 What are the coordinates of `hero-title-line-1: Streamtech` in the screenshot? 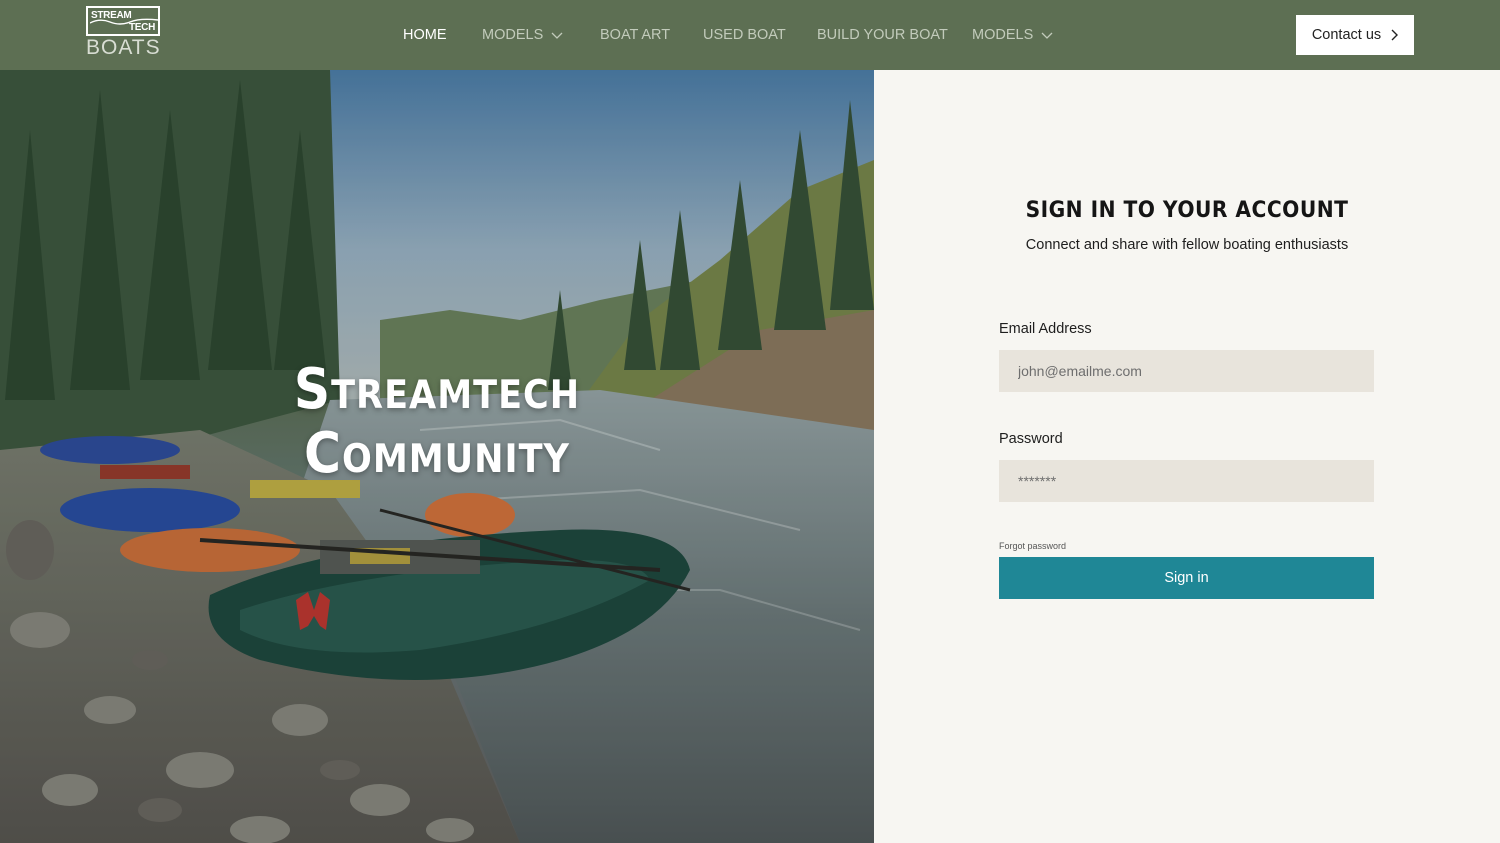 It's located at (437, 389).